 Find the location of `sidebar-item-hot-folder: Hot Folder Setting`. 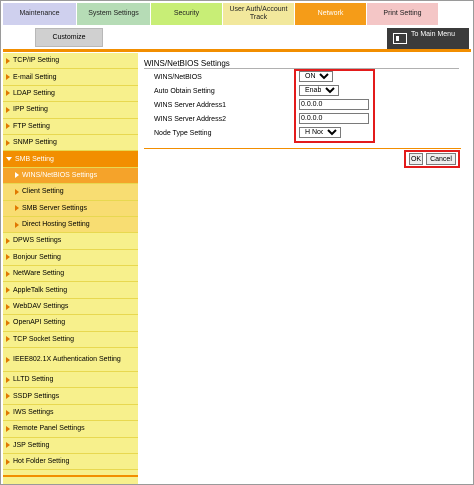

sidebar-item-hot-folder: Hot Folder Setting is located at coordinates (70, 462).